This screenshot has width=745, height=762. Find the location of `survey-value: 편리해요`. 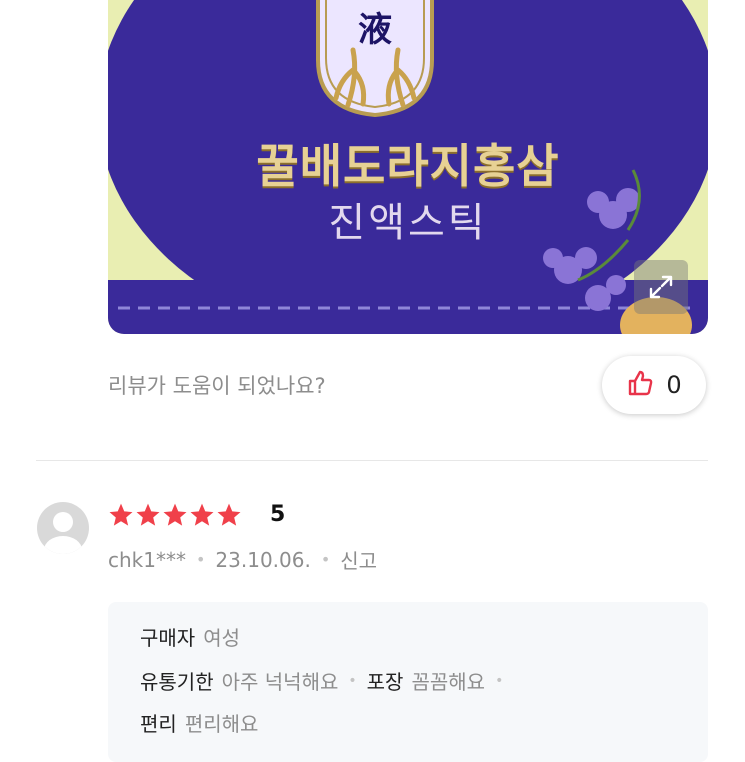

survey-value: 편리해요 is located at coordinates (221, 724).